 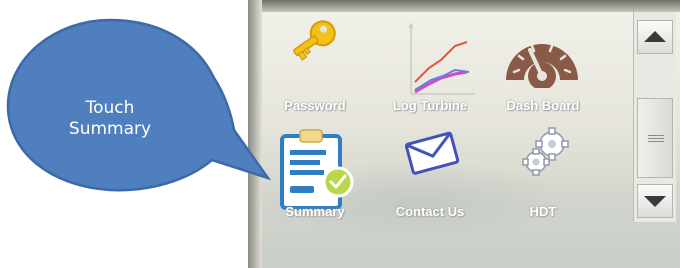 I want to click on gauge-icon, so click(x=542, y=66).